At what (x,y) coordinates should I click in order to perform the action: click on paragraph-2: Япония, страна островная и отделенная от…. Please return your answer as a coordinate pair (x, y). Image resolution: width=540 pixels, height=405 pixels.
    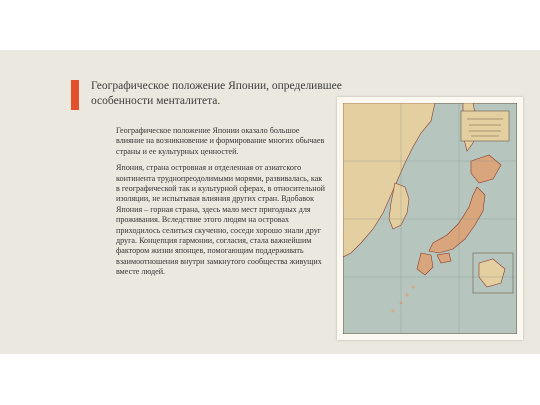
    Looking at the image, I should click on (220, 220).